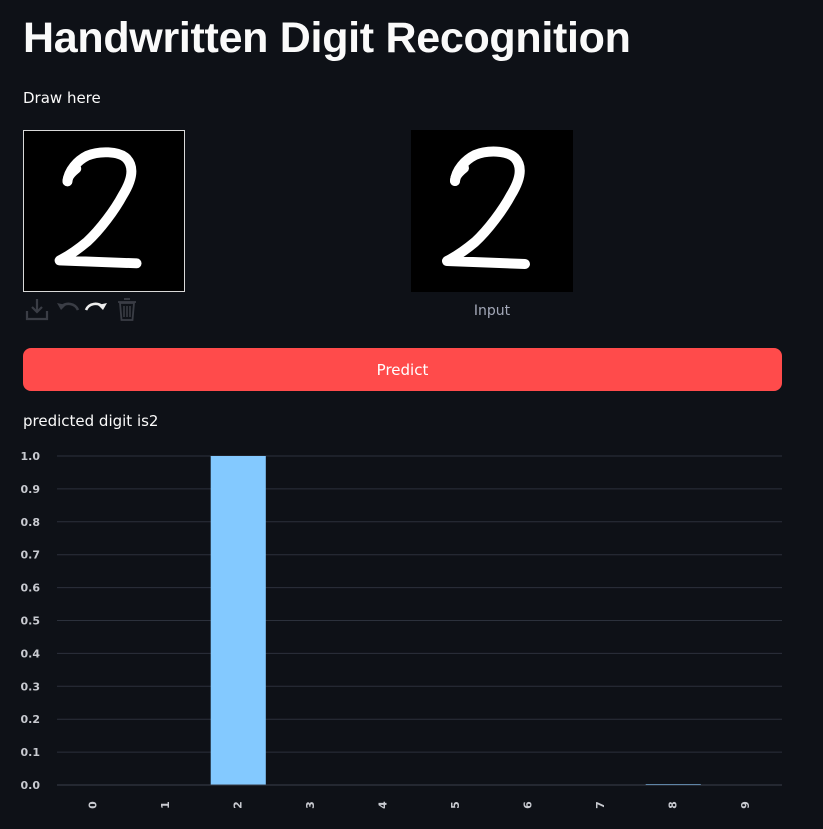  I want to click on y-tick-label: 0.5, so click(31, 621).